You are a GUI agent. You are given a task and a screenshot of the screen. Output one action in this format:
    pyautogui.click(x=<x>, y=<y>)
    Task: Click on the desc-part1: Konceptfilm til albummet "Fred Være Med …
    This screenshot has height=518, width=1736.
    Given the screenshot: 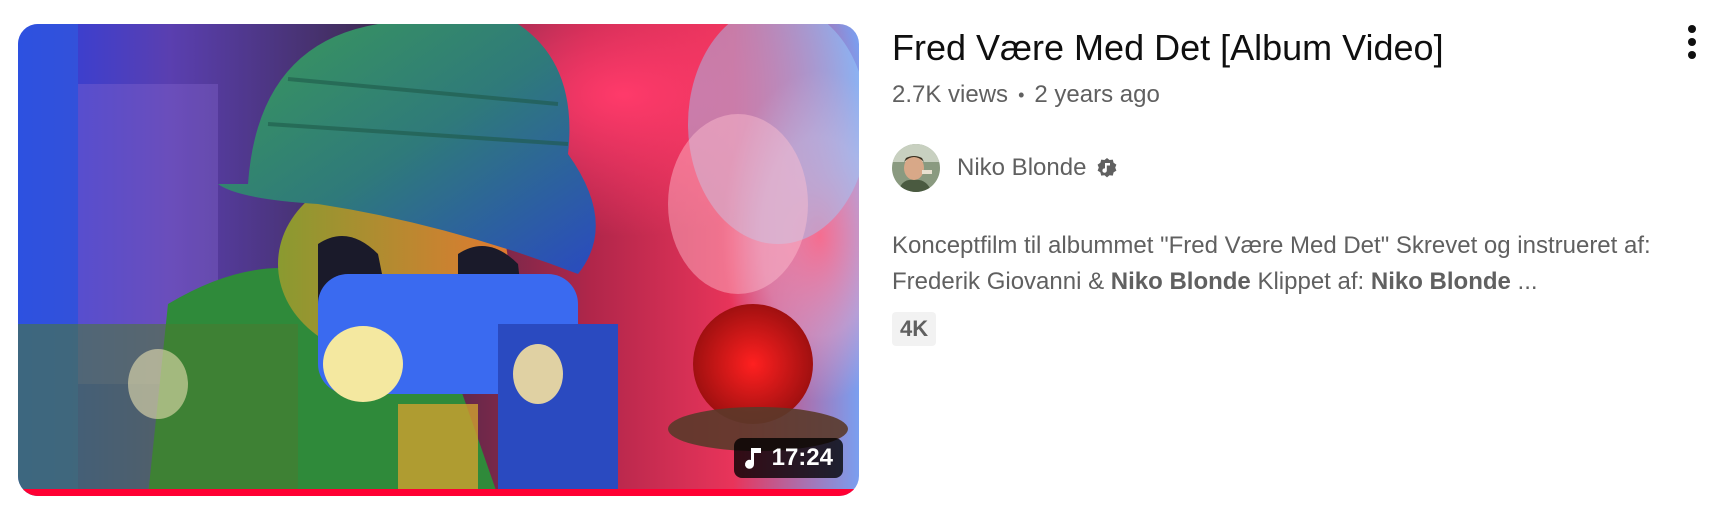 What is the action you would take?
    pyautogui.click(x=1271, y=245)
    